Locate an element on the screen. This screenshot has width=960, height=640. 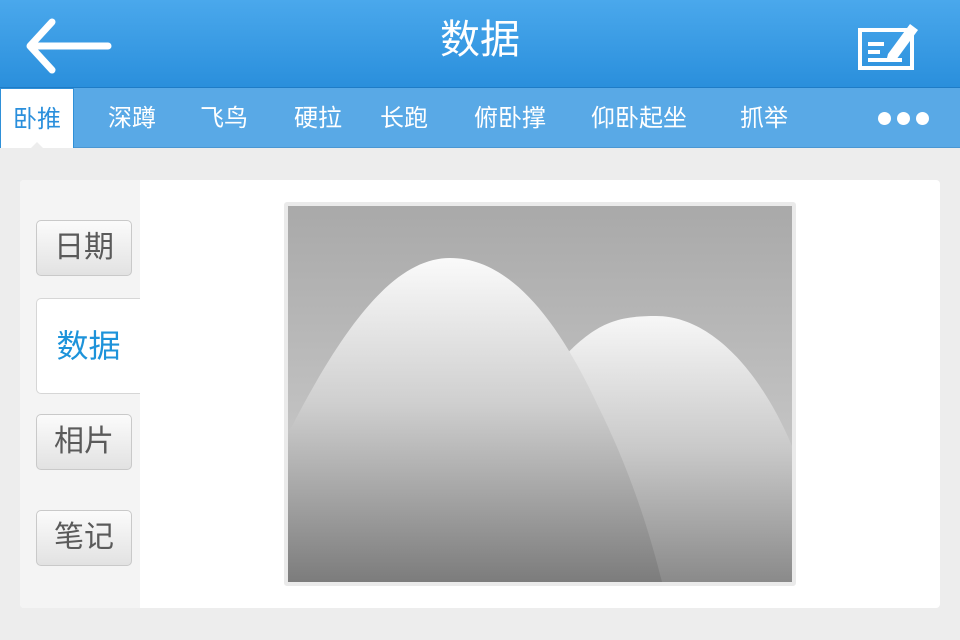
tab-sit-up: 仰卧起坐 is located at coordinates (639, 117).